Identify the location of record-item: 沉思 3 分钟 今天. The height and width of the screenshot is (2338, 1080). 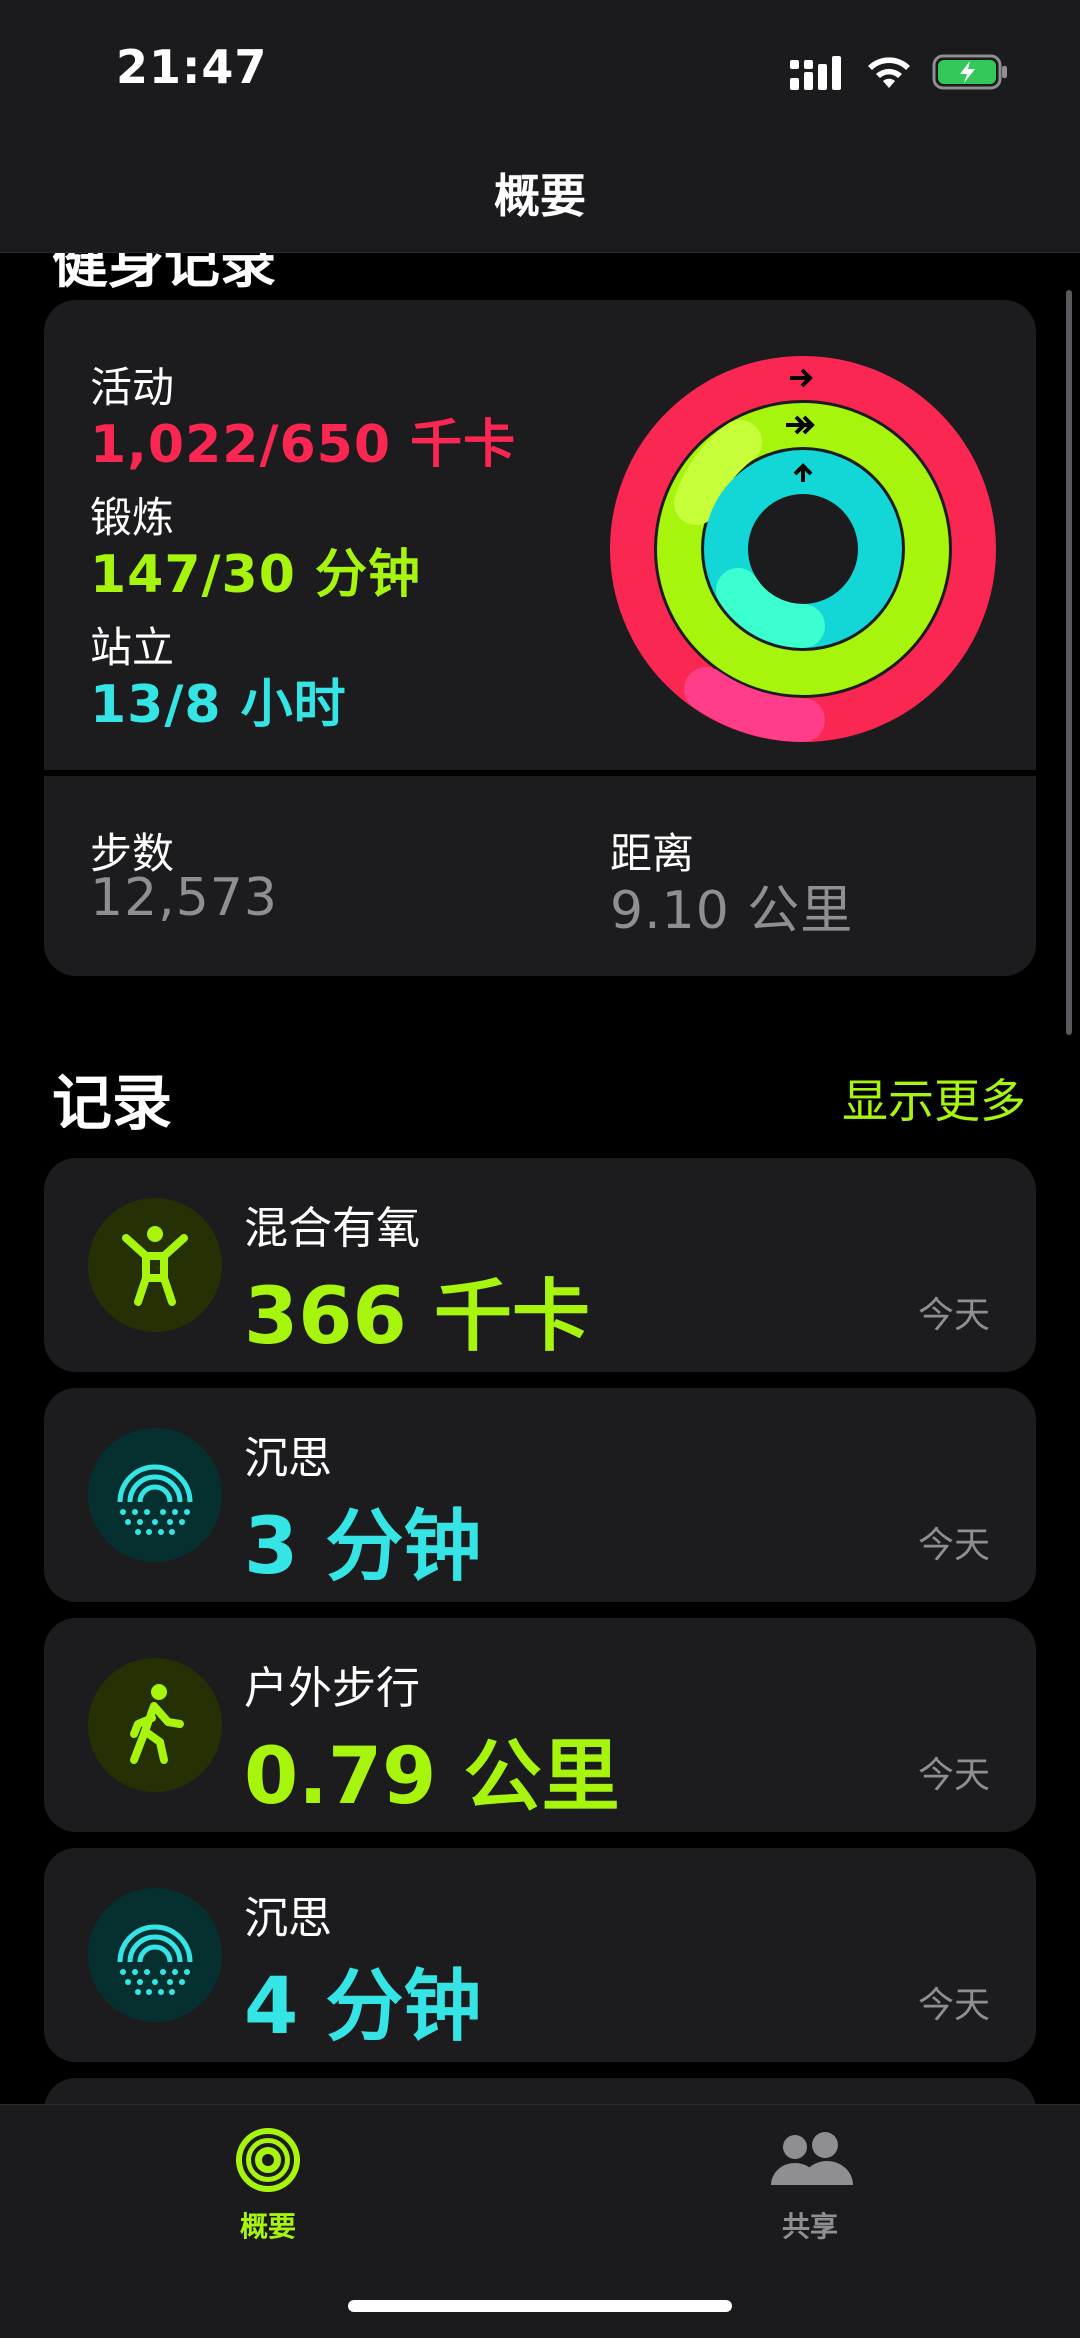
(540, 1495).